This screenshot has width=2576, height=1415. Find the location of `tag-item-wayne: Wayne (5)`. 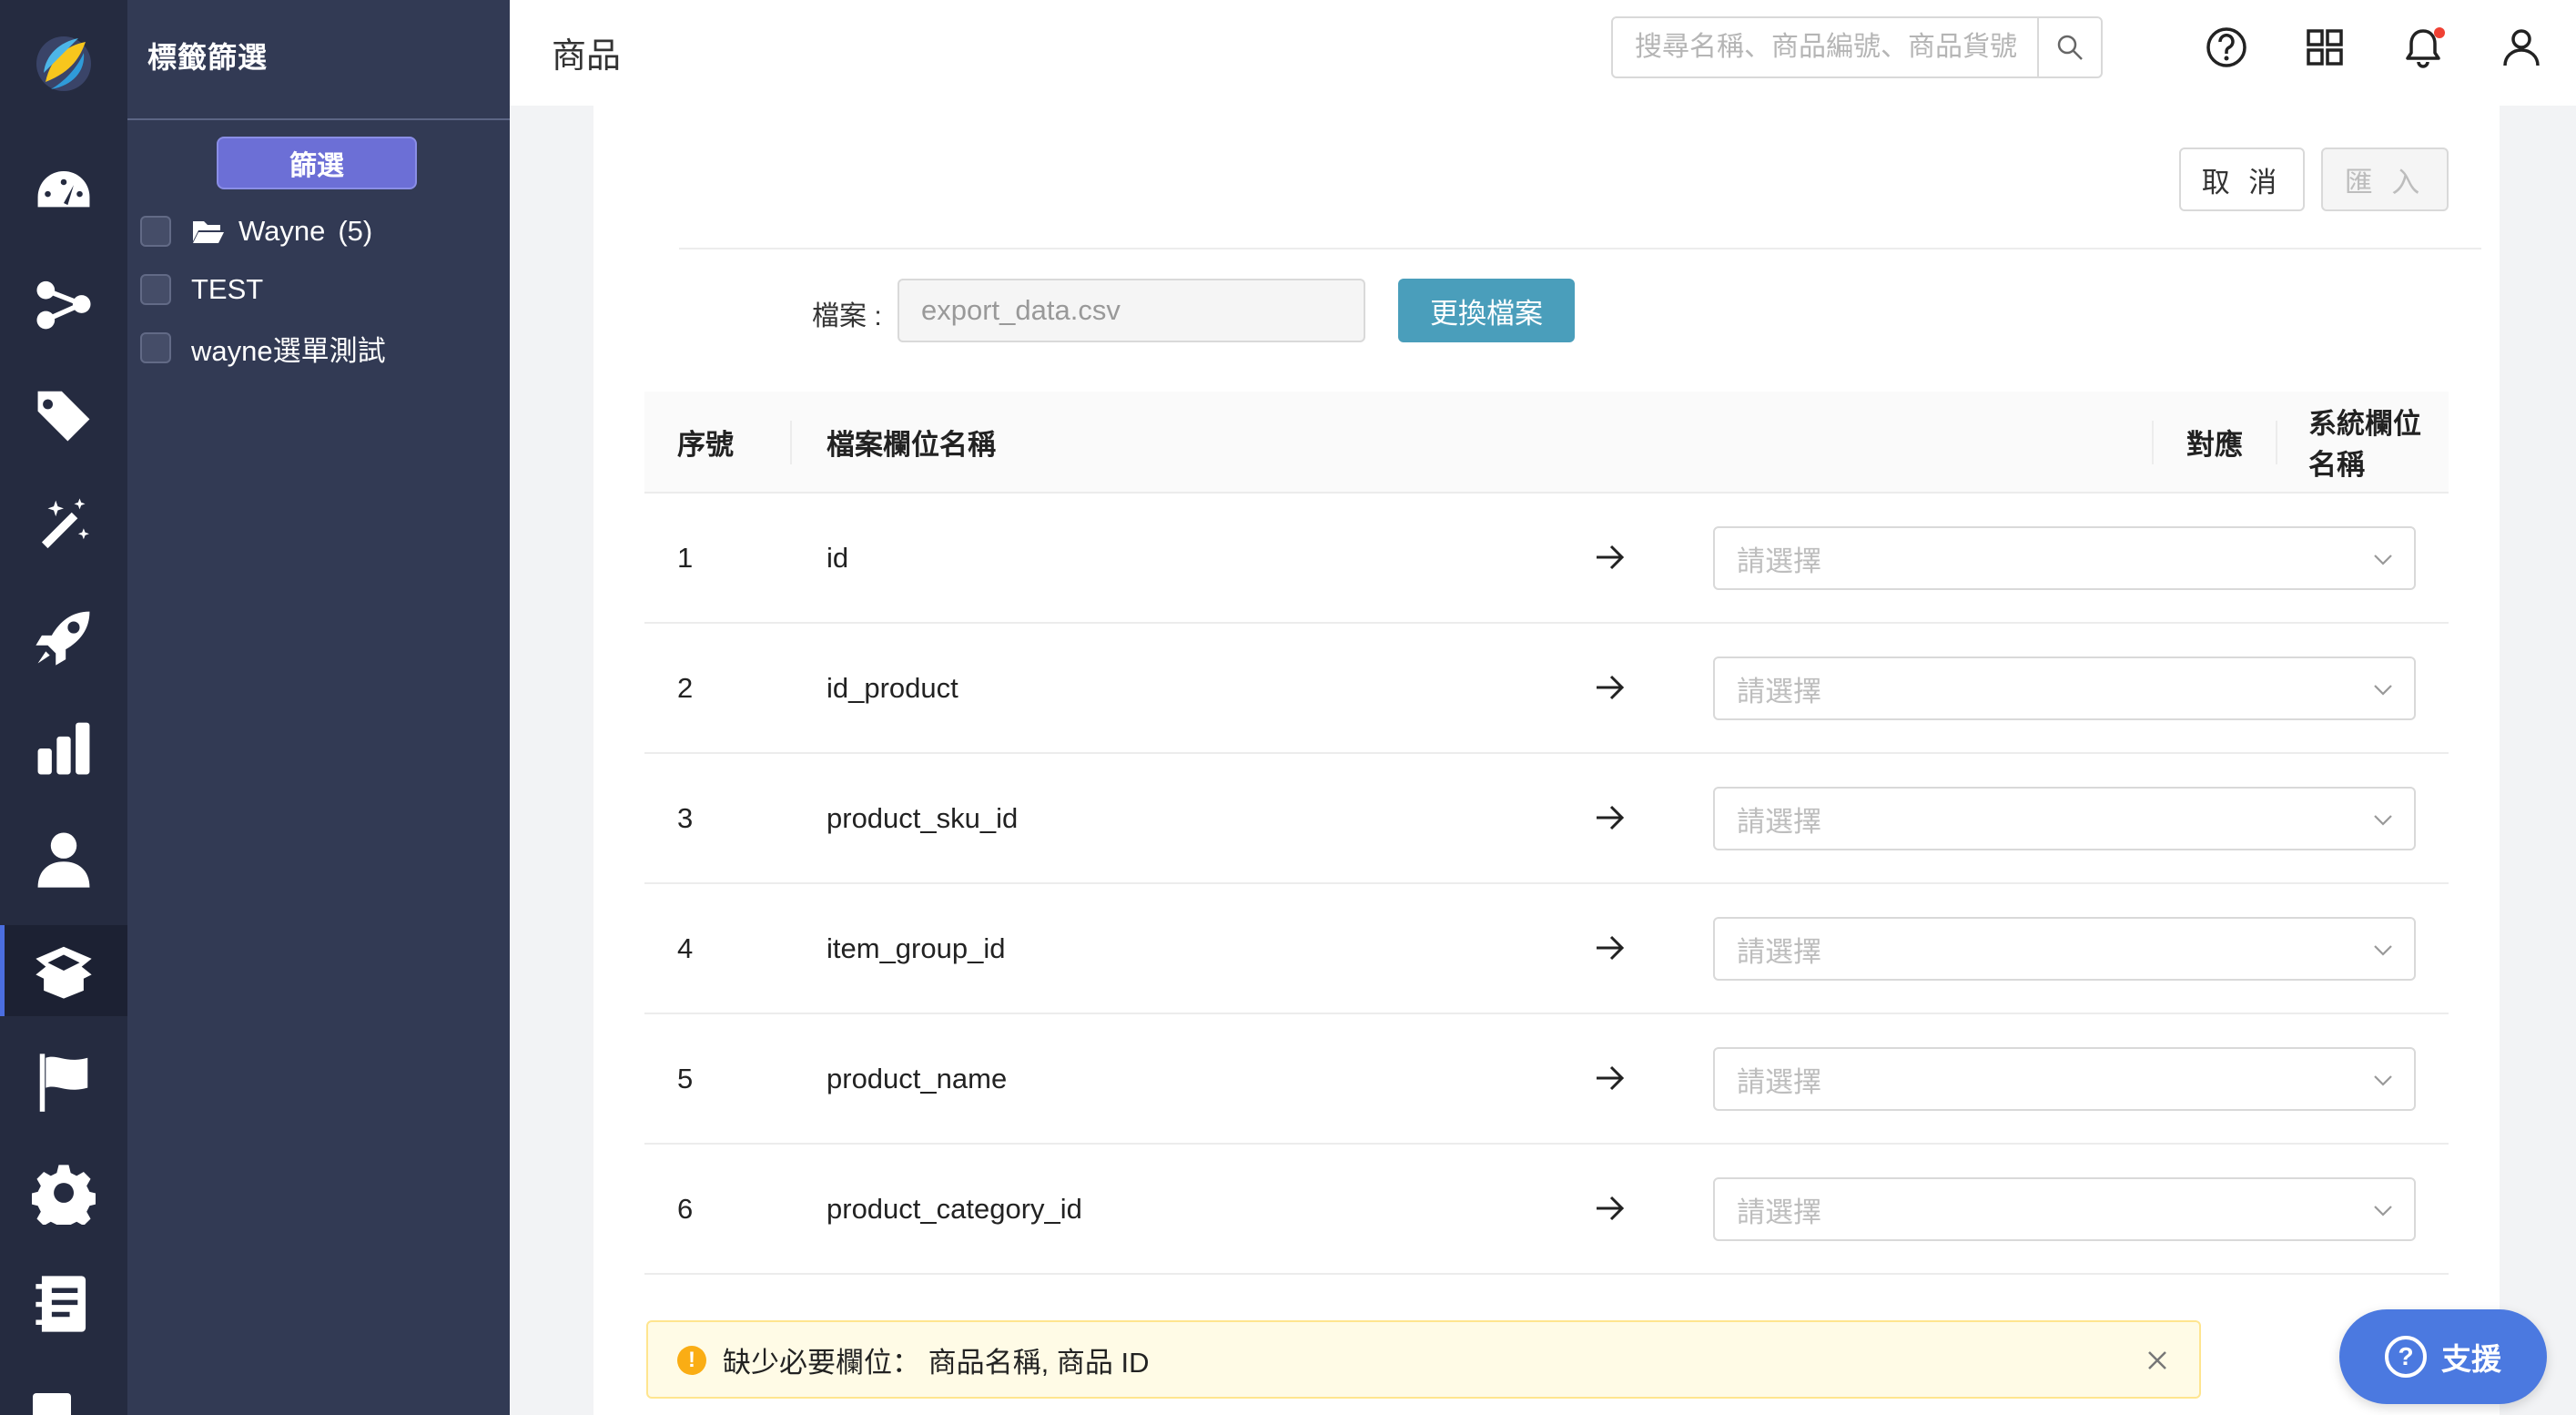

tag-item-wayne: Wayne (5) is located at coordinates (256, 231).